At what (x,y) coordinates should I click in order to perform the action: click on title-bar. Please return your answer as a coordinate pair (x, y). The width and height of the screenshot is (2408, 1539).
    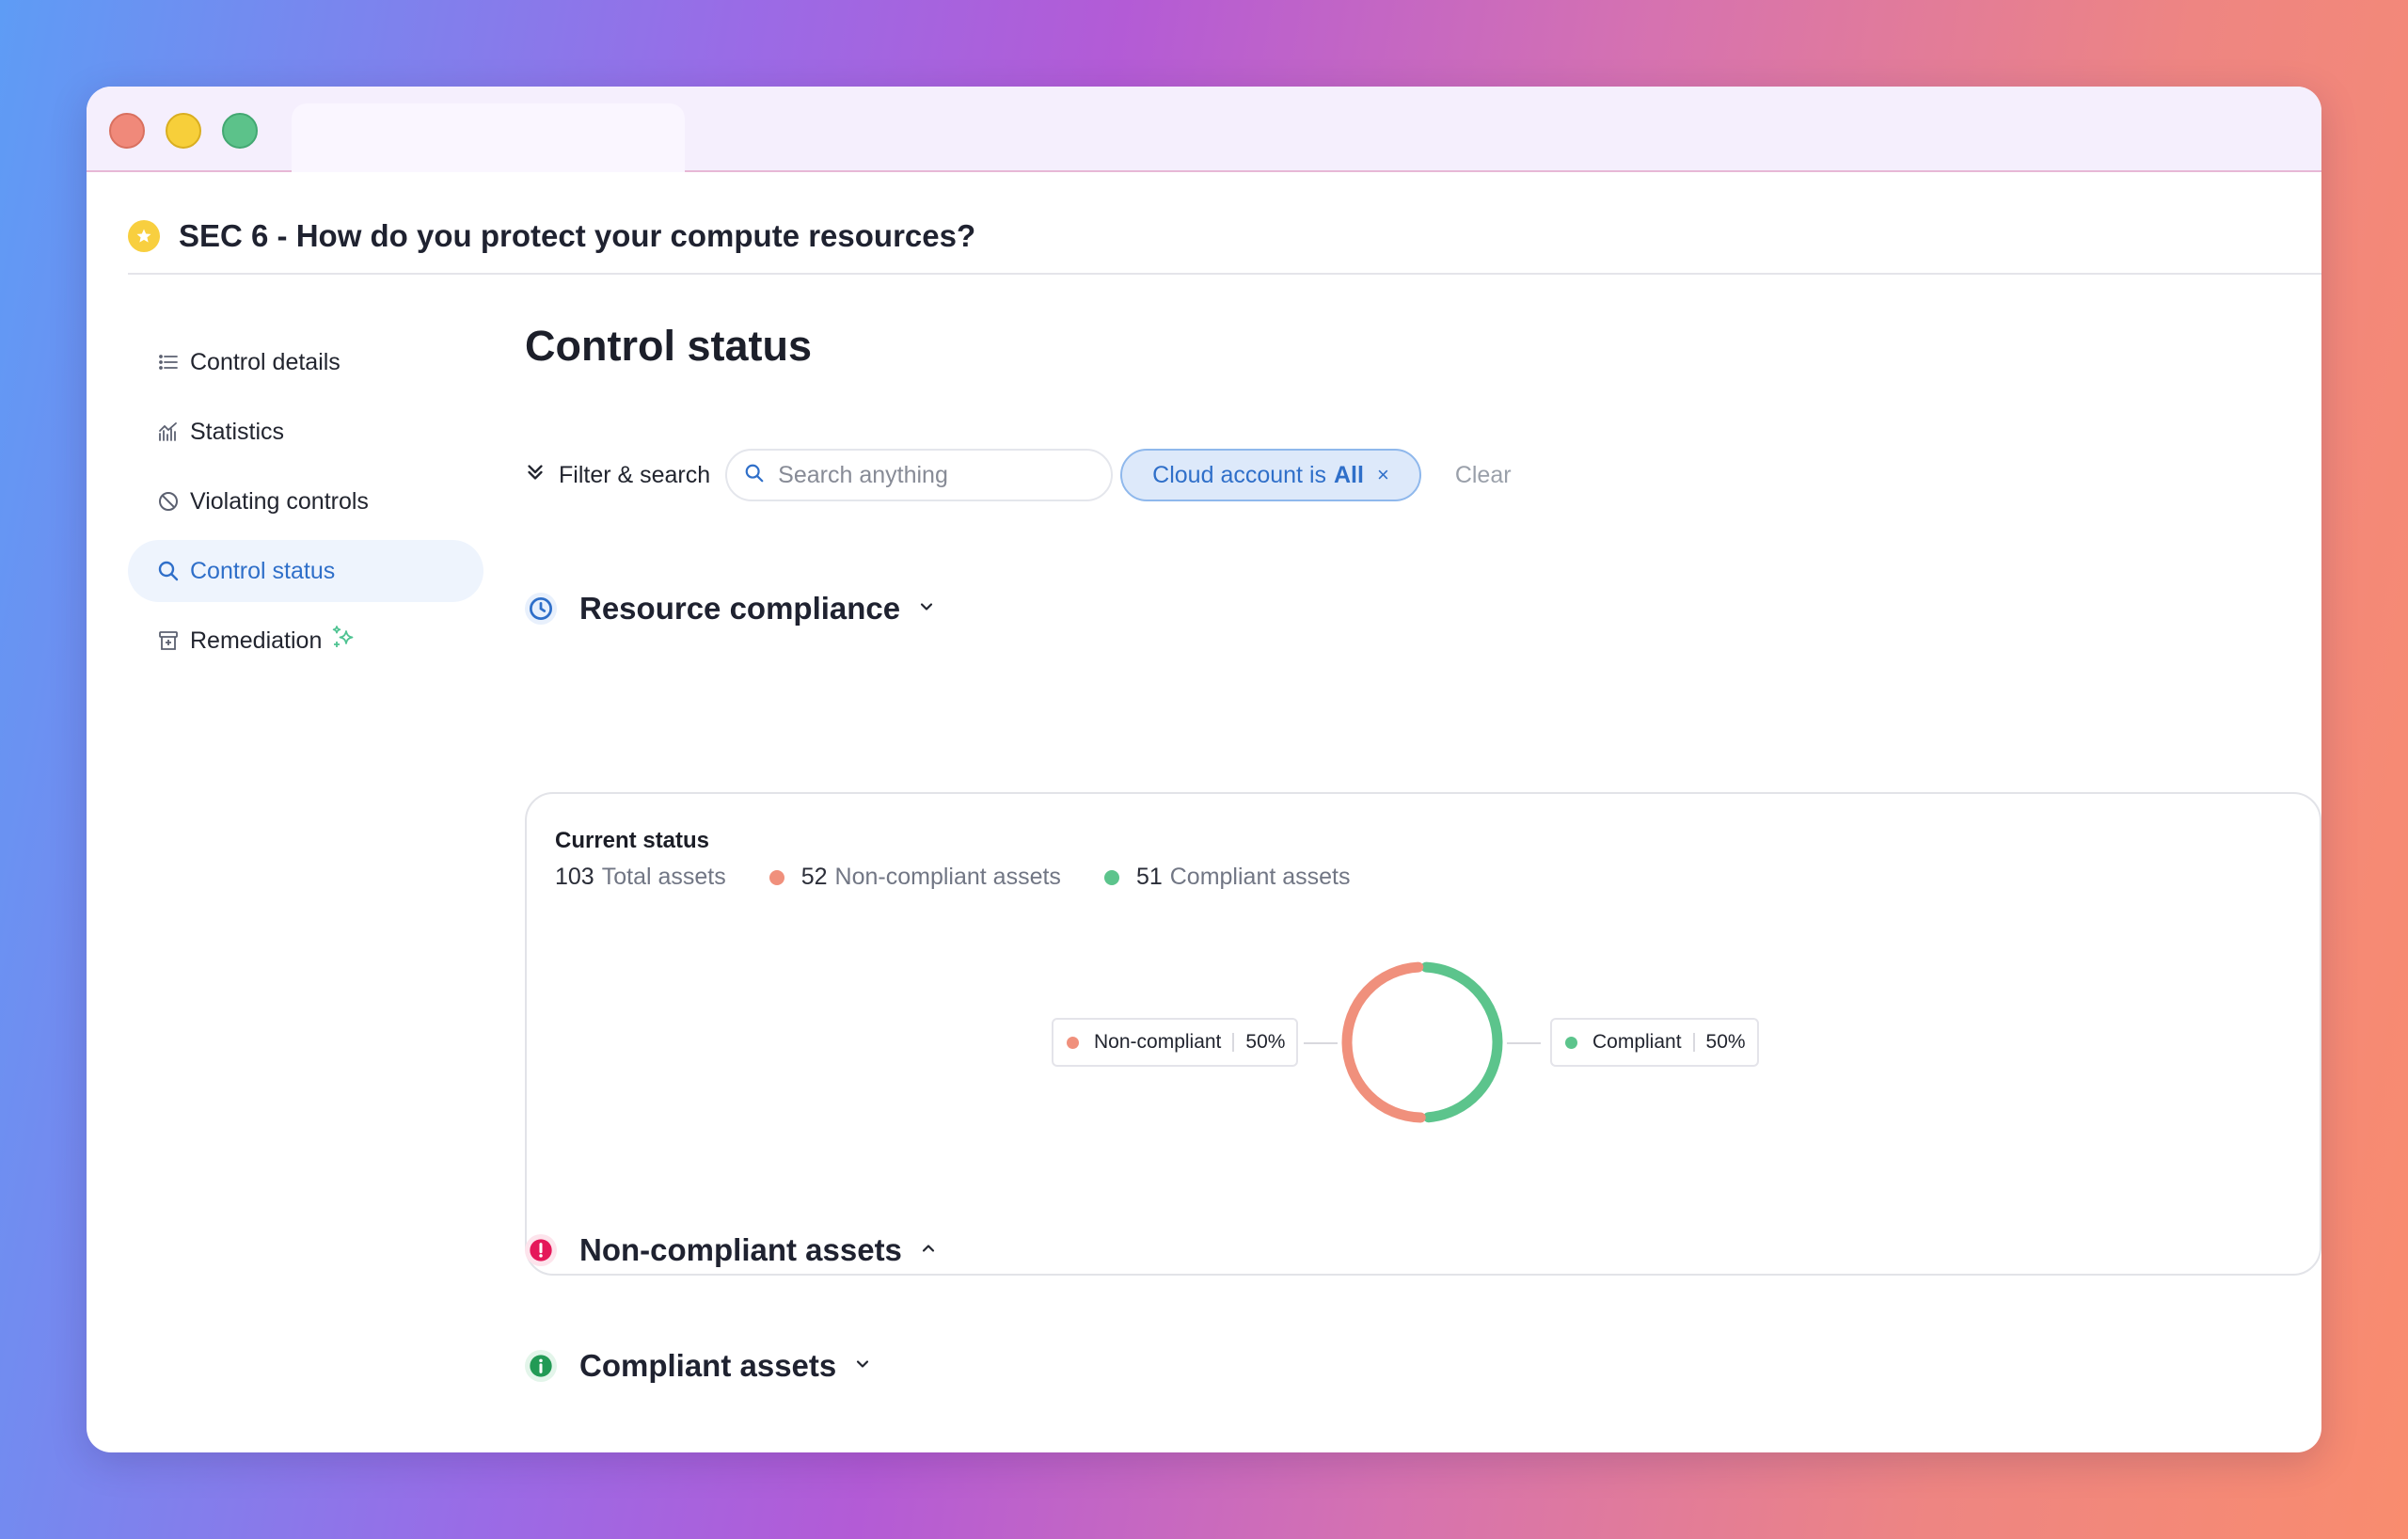
    Looking at the image, I should click on (1204, 129).